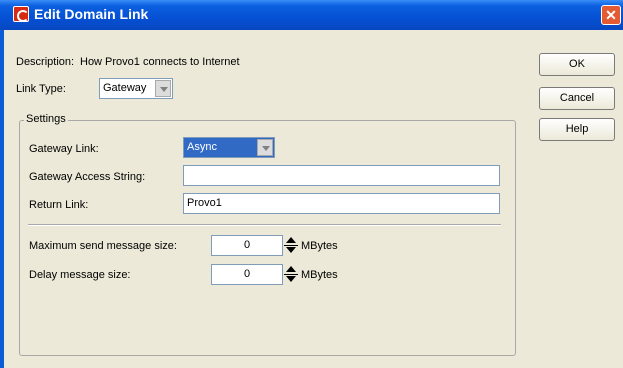 Image resolution: width=623 pixels, height=368 pixels. Describe the element at coordinates (80, 275) in the screenshot. I see `delay-label: Delay message size:` at that location.